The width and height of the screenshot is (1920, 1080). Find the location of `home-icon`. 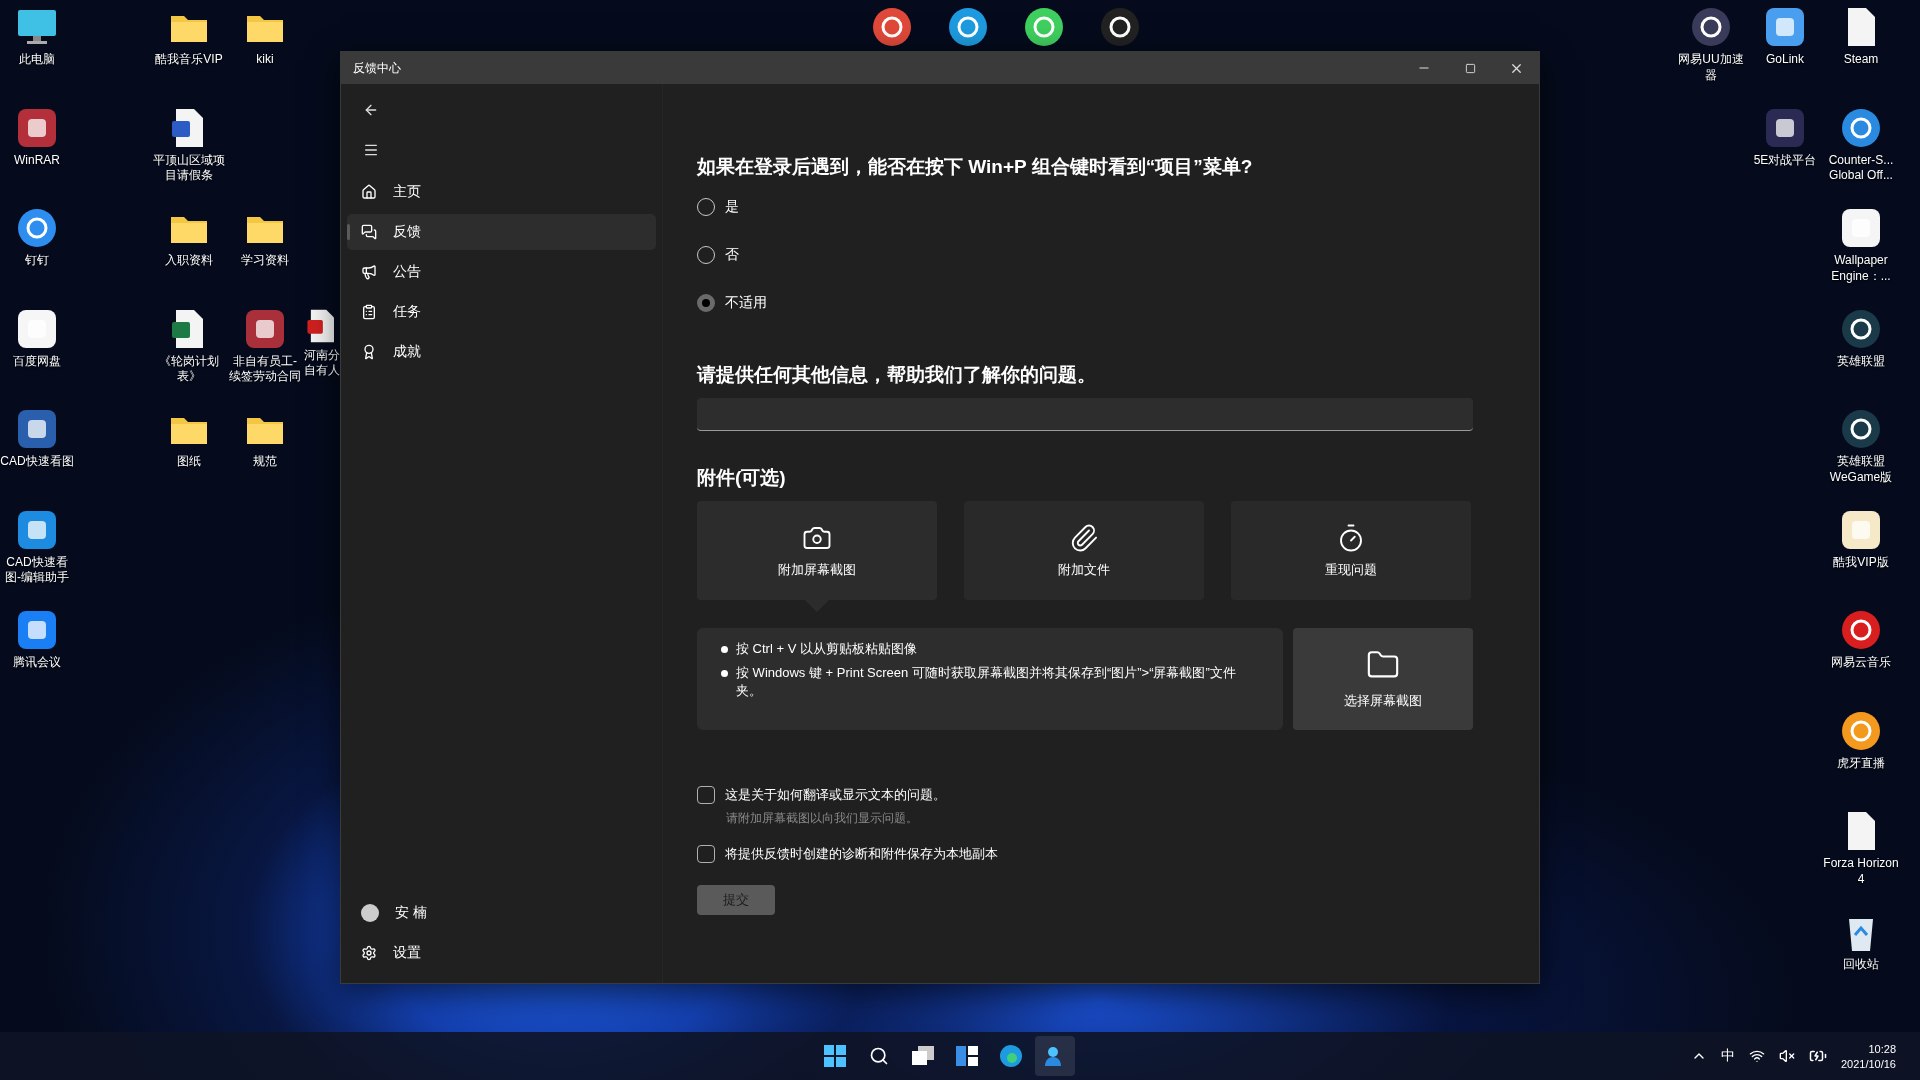

home-icon is located at coordinates (369, 192).